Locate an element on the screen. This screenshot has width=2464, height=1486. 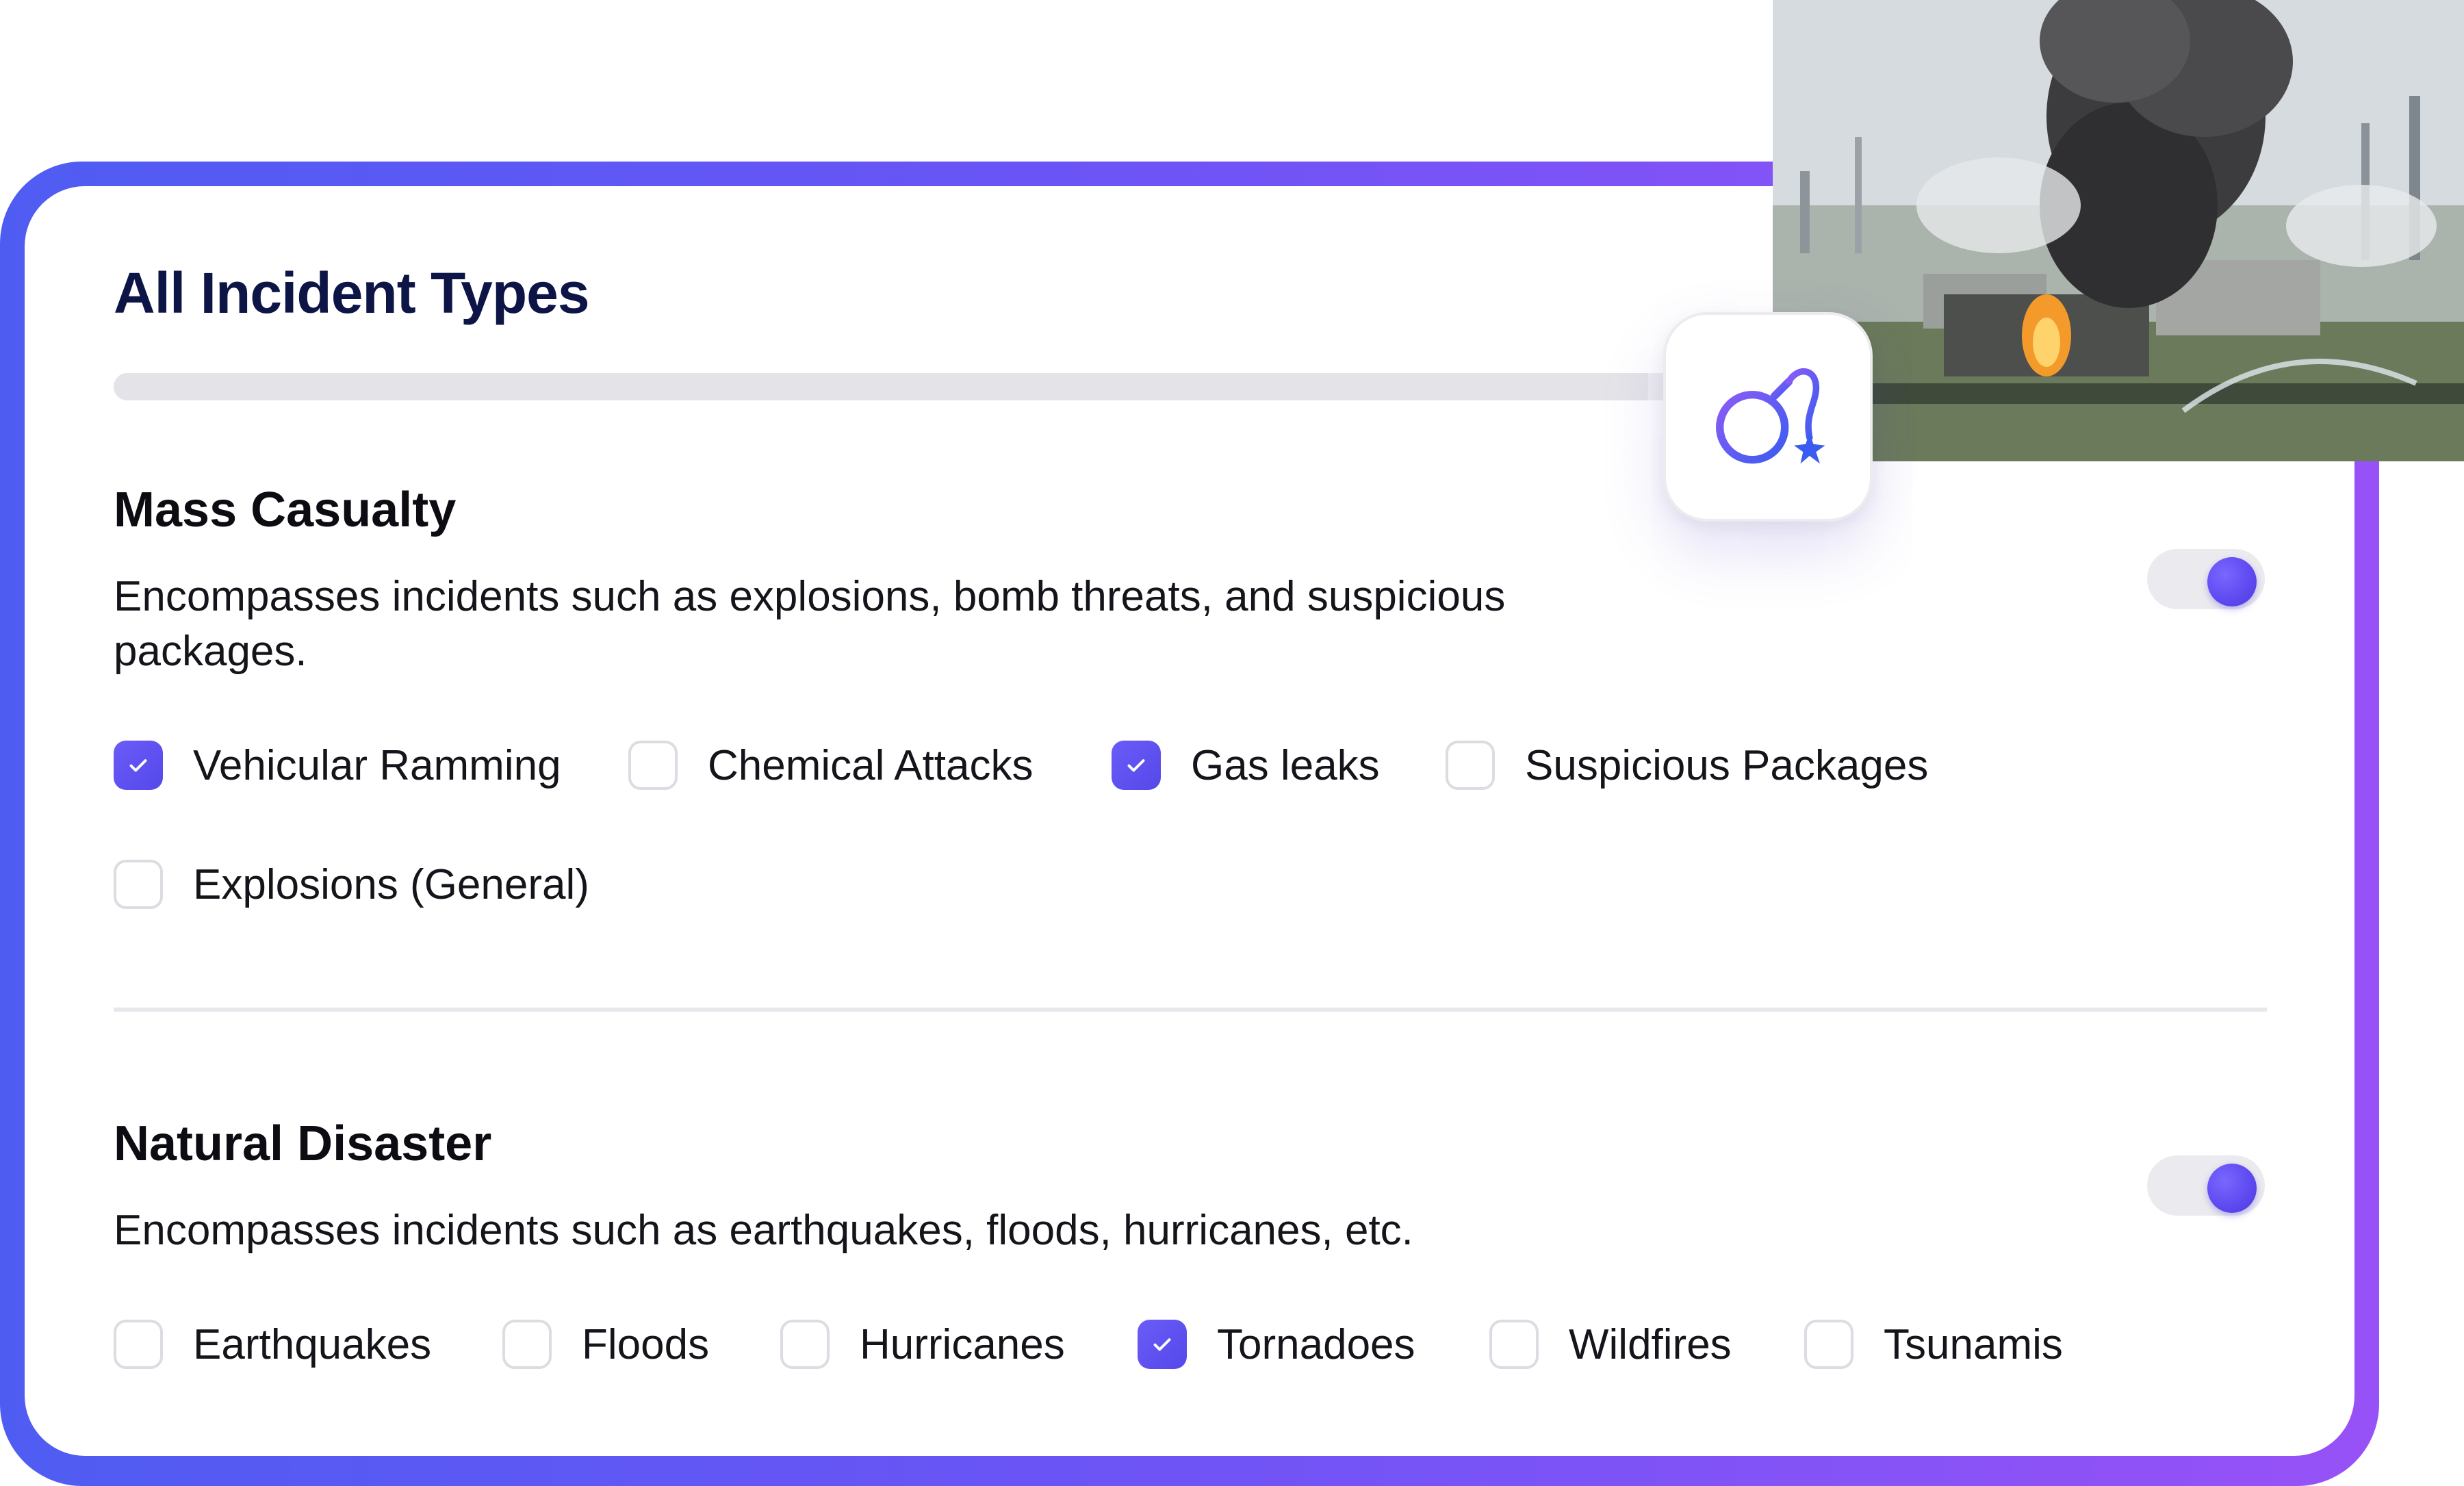
checkbox-chemical-attacks: Chemical Attacks is located at coordinates (831, 765).